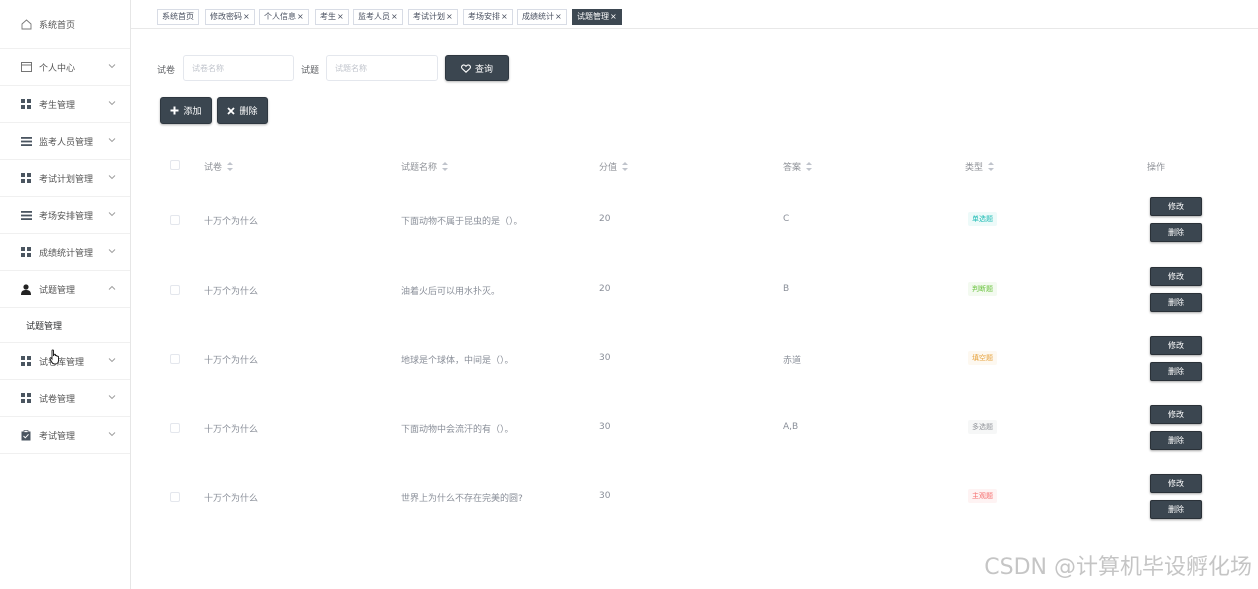  Describe the element at coordinates (112, 251) in the screenshot. I see `chevron-down-icon` at that location.